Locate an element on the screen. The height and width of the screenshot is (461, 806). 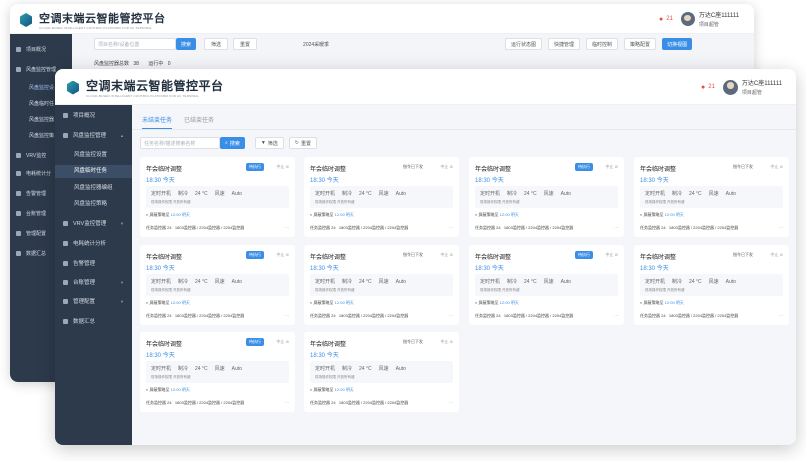
back-filter-button: 筛选 is located at coordinates (216, 44).